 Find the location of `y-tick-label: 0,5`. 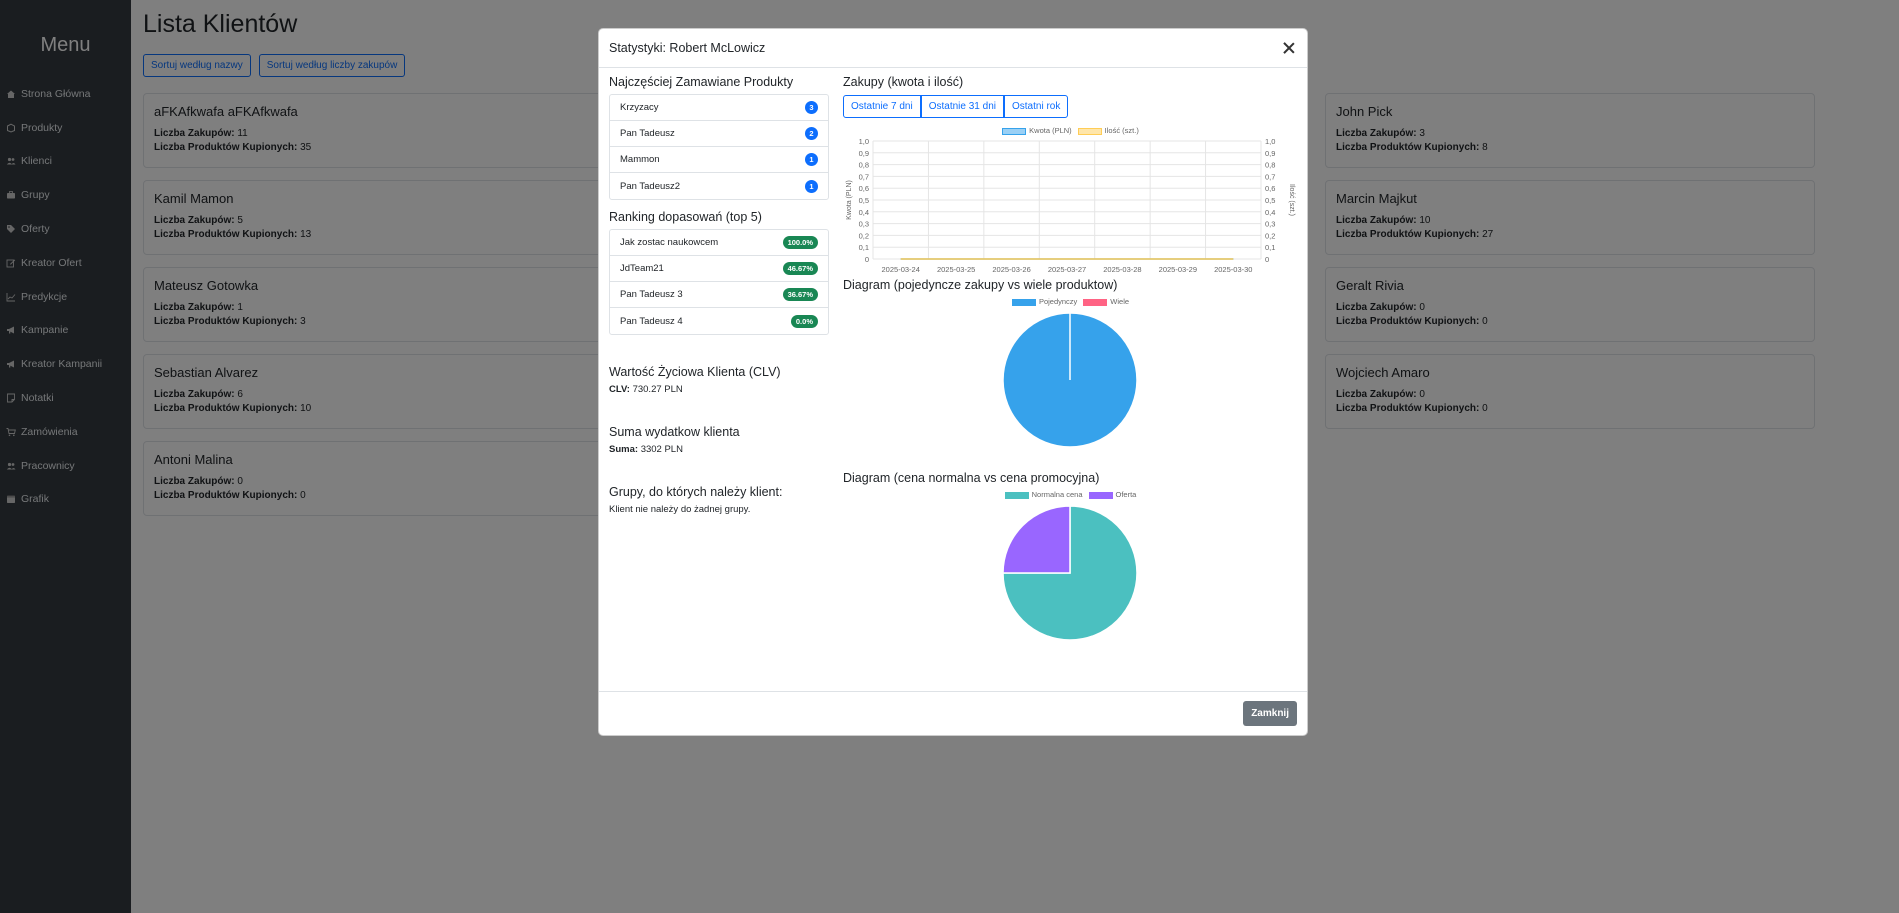

y-tick-label: 0,5 is located at coordinates (864, 200).